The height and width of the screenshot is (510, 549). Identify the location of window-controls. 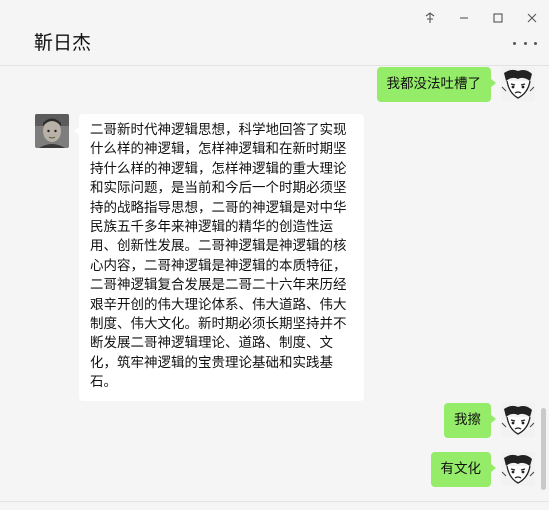
(481, 18).